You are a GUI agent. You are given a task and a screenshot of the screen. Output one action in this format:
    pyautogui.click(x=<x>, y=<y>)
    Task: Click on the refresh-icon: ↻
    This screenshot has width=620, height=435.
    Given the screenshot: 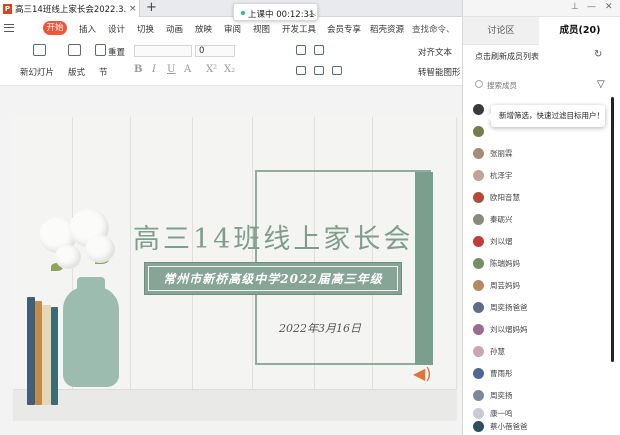 What is the action you would take?
    pyautogui.click(x=598, y=54)
    